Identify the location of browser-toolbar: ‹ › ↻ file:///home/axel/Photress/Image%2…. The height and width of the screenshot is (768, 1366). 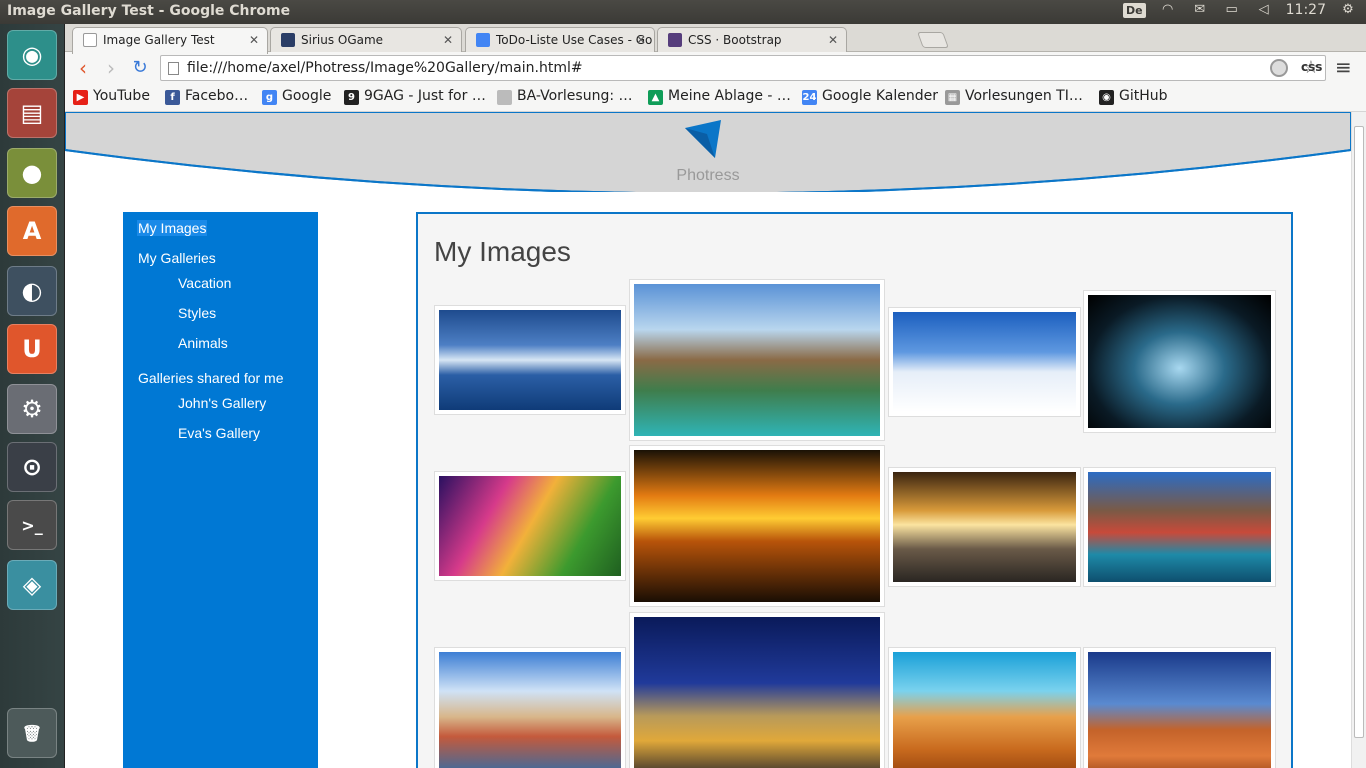
(715, 68).